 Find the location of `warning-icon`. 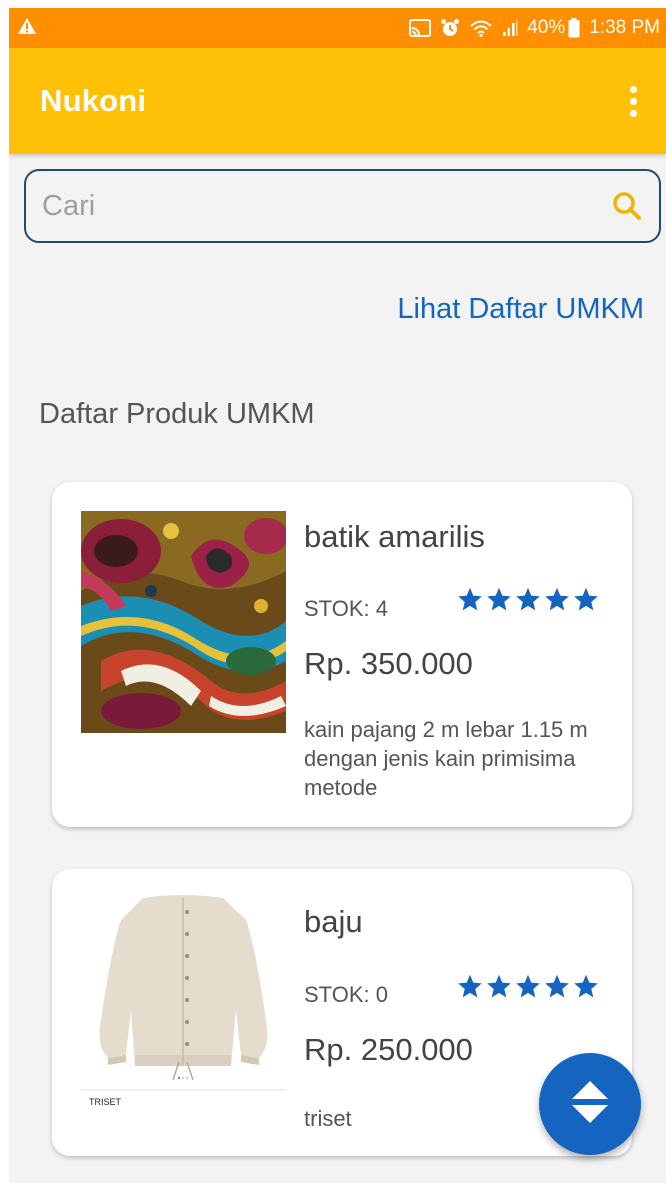

warning-icon is located at coordinates (27, 28).